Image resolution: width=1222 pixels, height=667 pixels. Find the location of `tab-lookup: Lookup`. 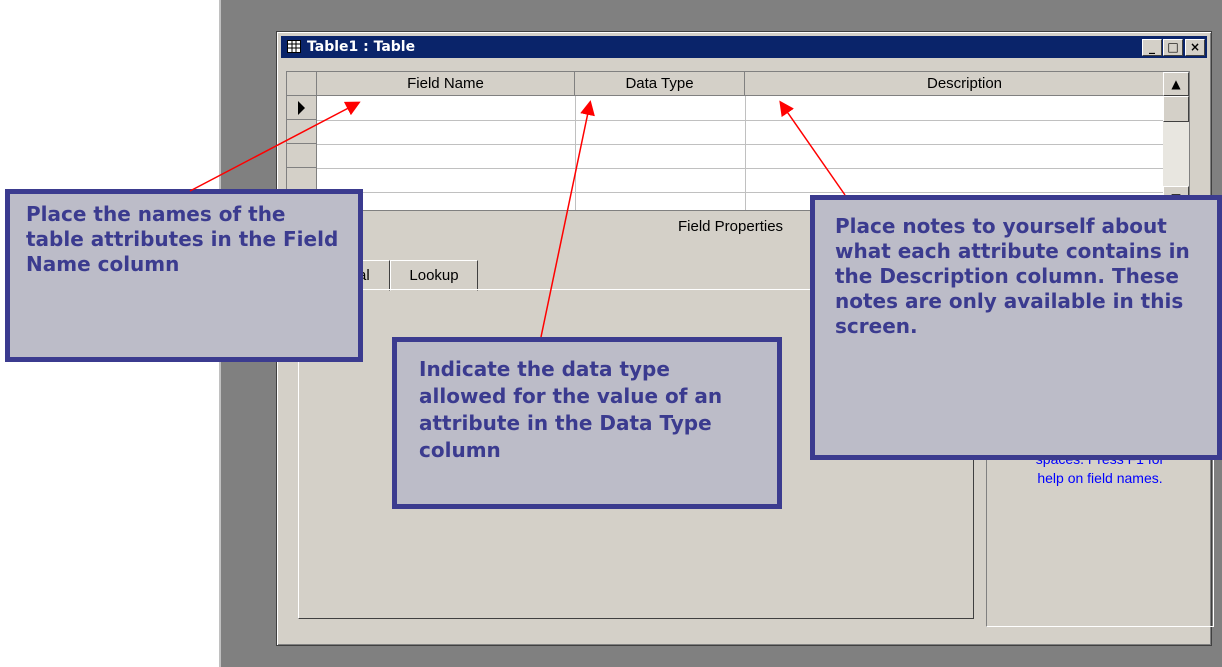

tab-lookup: Lookup is located at coordinates (434, 275).